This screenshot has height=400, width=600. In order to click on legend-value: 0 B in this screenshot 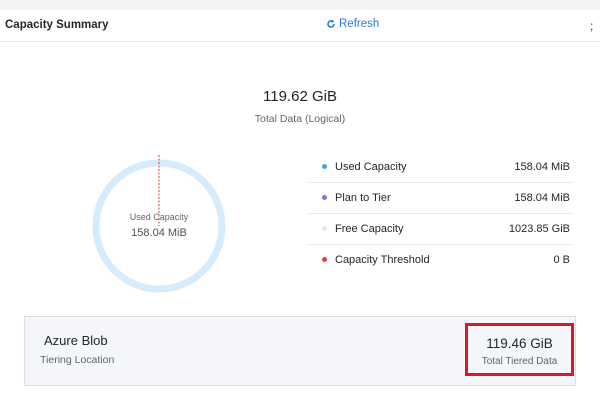, I will do `click(561, 260)`.